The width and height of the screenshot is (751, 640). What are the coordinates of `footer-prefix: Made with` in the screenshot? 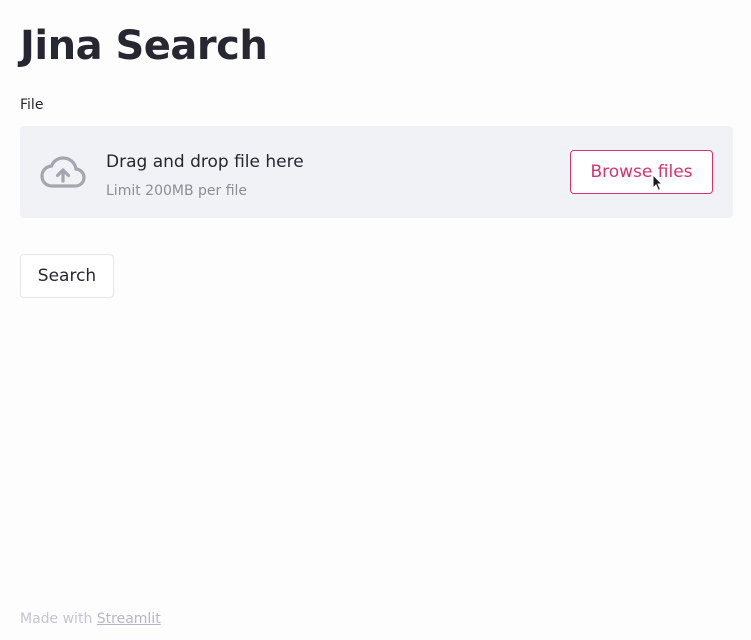 It's located at (56, 619).